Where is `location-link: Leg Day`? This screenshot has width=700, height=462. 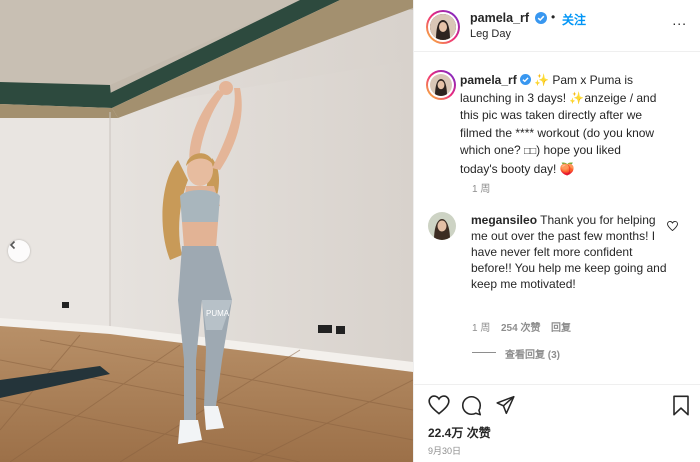 location-link: Leg Day is located at coordinates (490, 34).